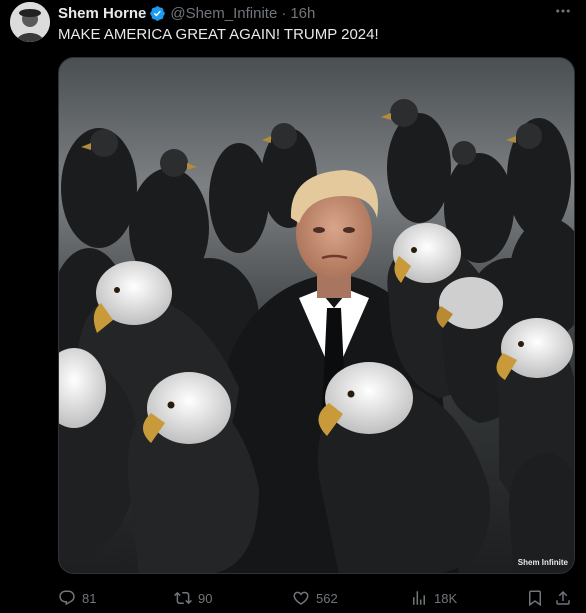 The image size is (586, 613). I want to click on views-bar-chart-icon, so click(419, 598).